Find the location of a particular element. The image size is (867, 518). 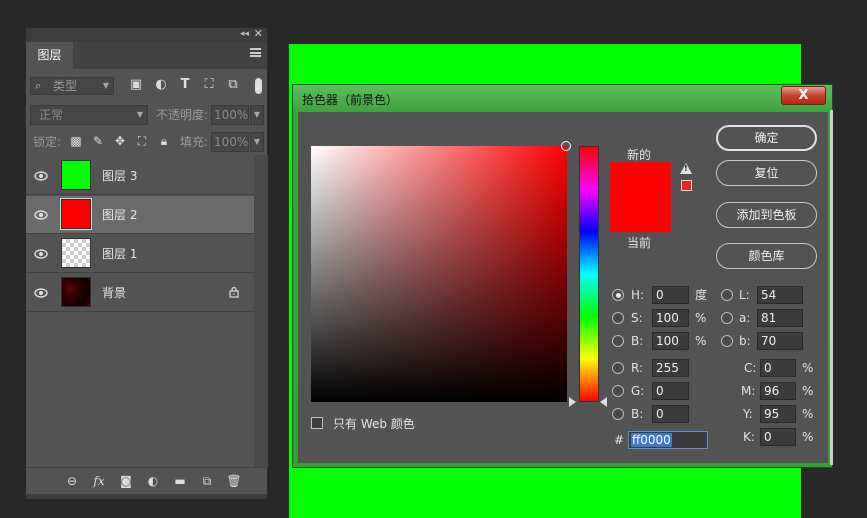

image-filter-icon: ▣ is located at coordinates (136, 85).